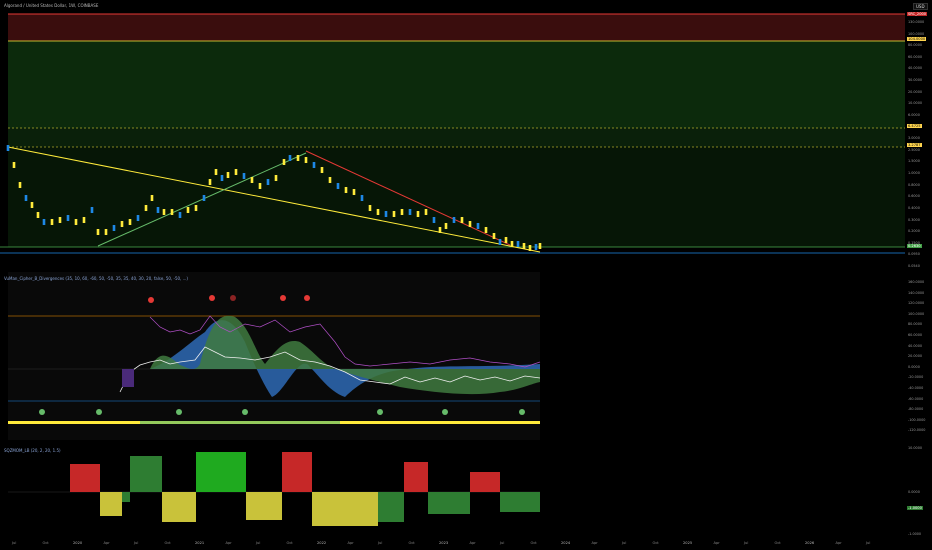 This screenshot has height=550, width=932. Describe the element at coordinates (916, 292) in the screenshot. I see `oscillator-tick: 140.0000` at that location.